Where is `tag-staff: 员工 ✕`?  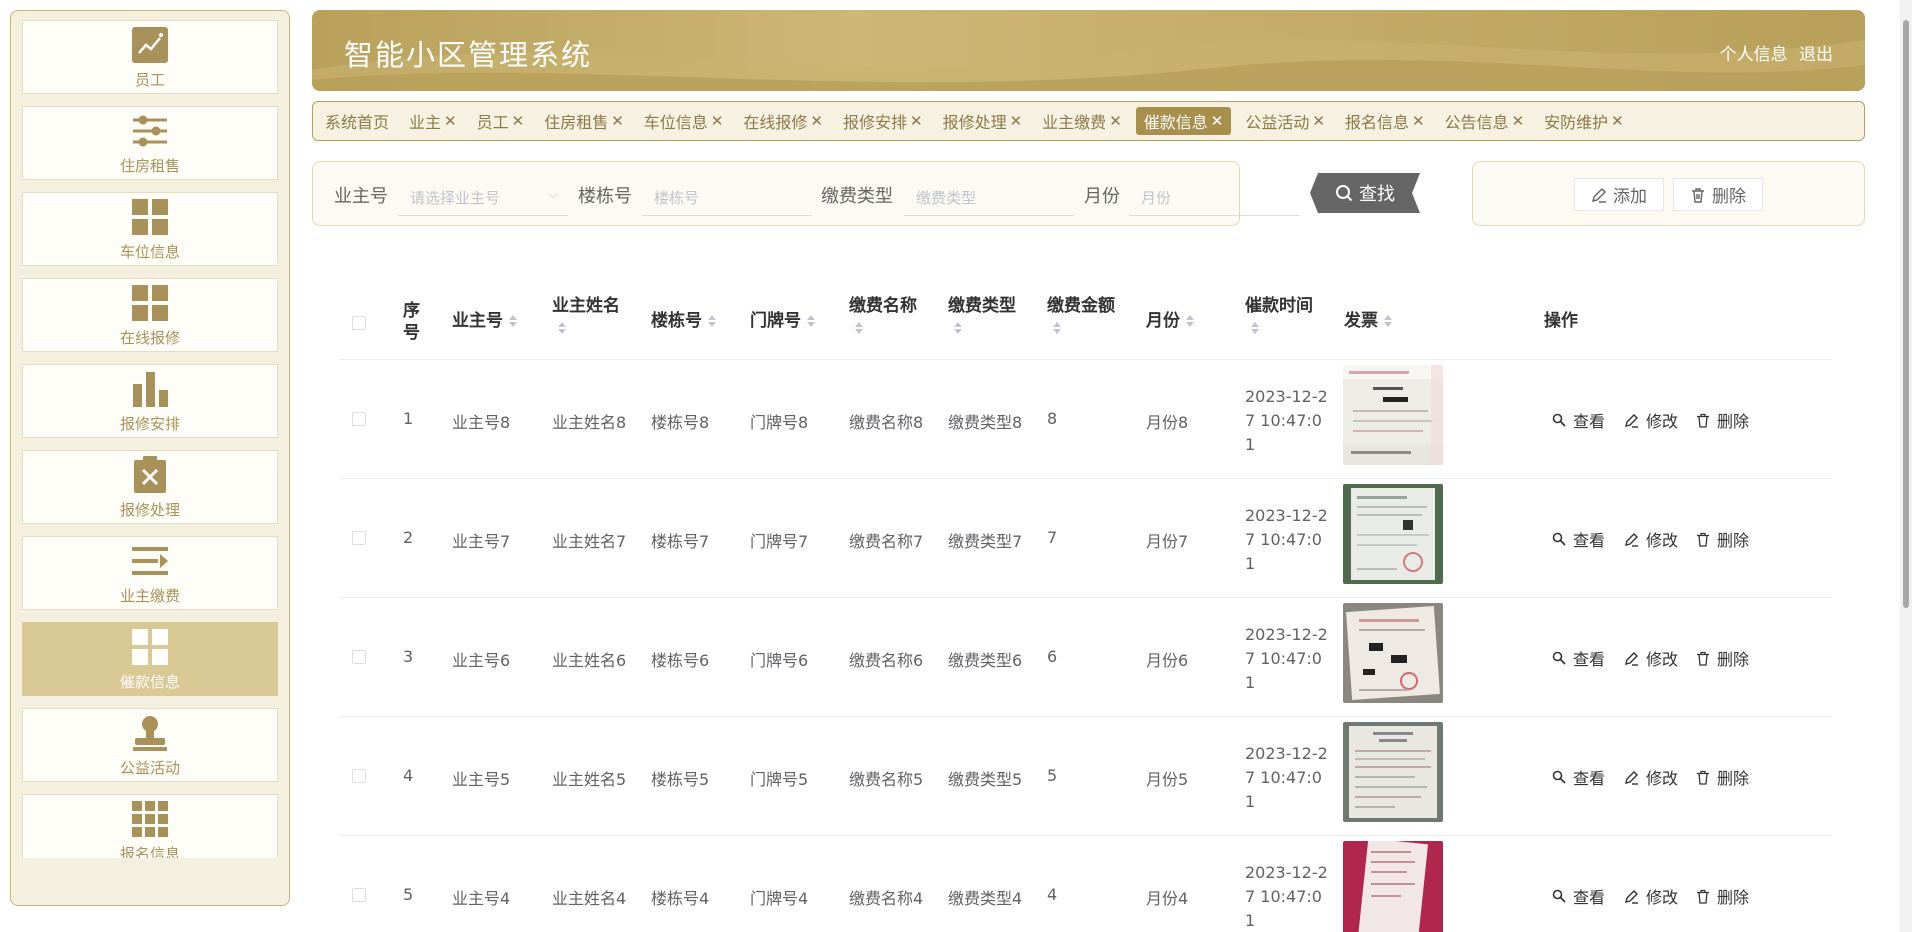
tag-staff: 员工 ✕ is located at coordinates (501, 121).